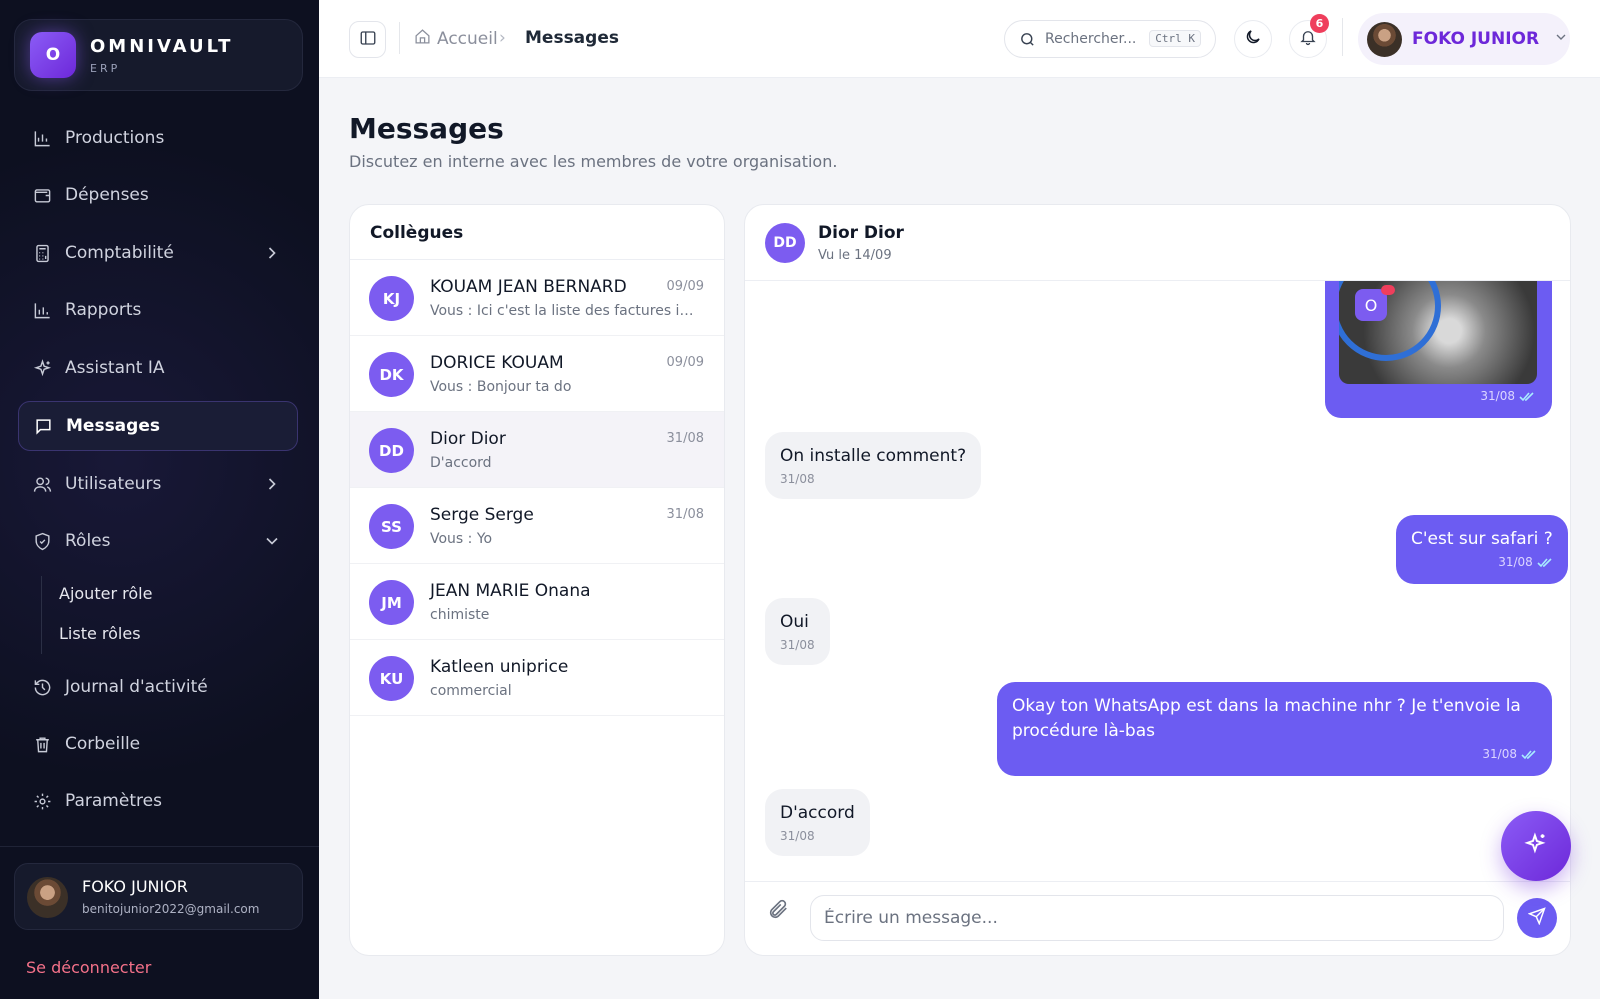 This screenshot has width=1600, height=999. Describe the element at coordinates (1342, 37) in the screenshot. I see `topbar-divider` at that location.